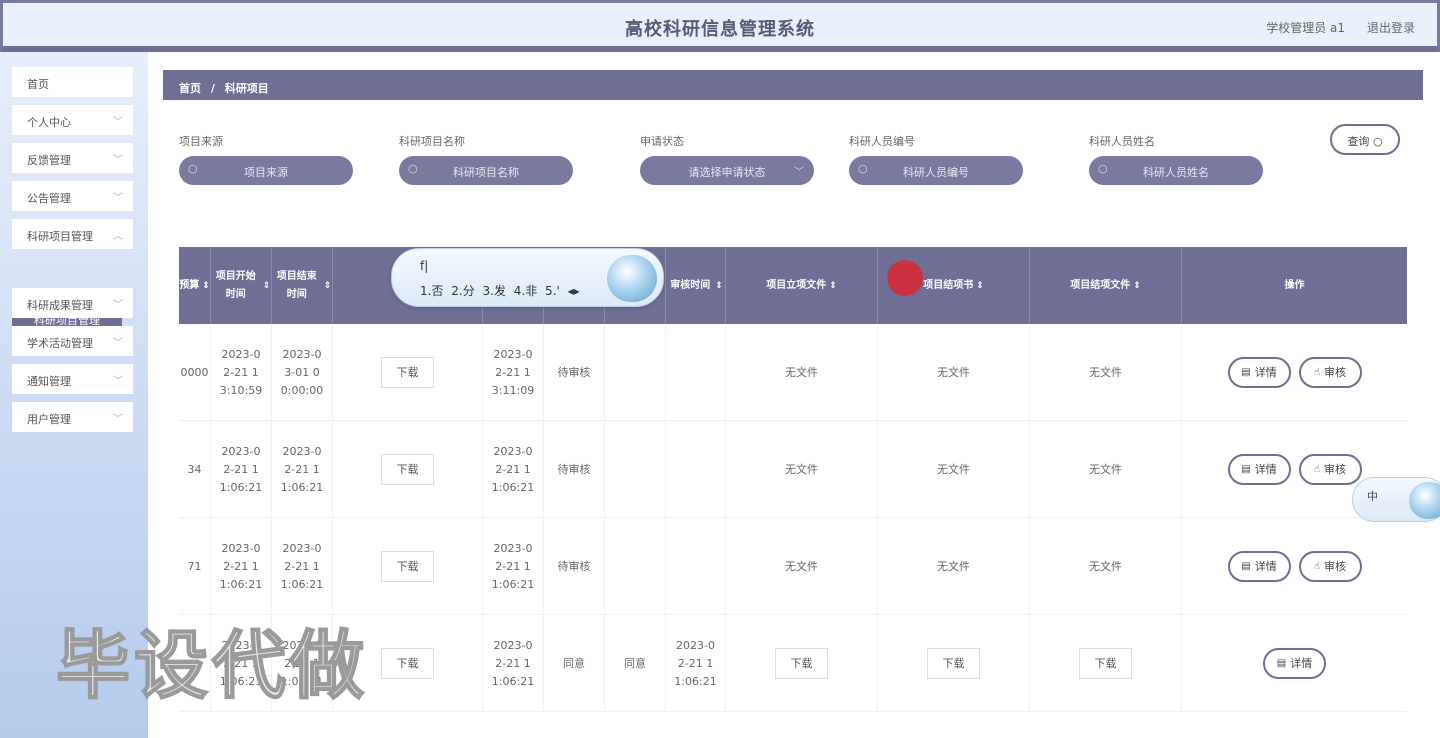 The image size is (1440, 738). I want to click on page-arrows-icon: ◂▸, so click(574, 291).